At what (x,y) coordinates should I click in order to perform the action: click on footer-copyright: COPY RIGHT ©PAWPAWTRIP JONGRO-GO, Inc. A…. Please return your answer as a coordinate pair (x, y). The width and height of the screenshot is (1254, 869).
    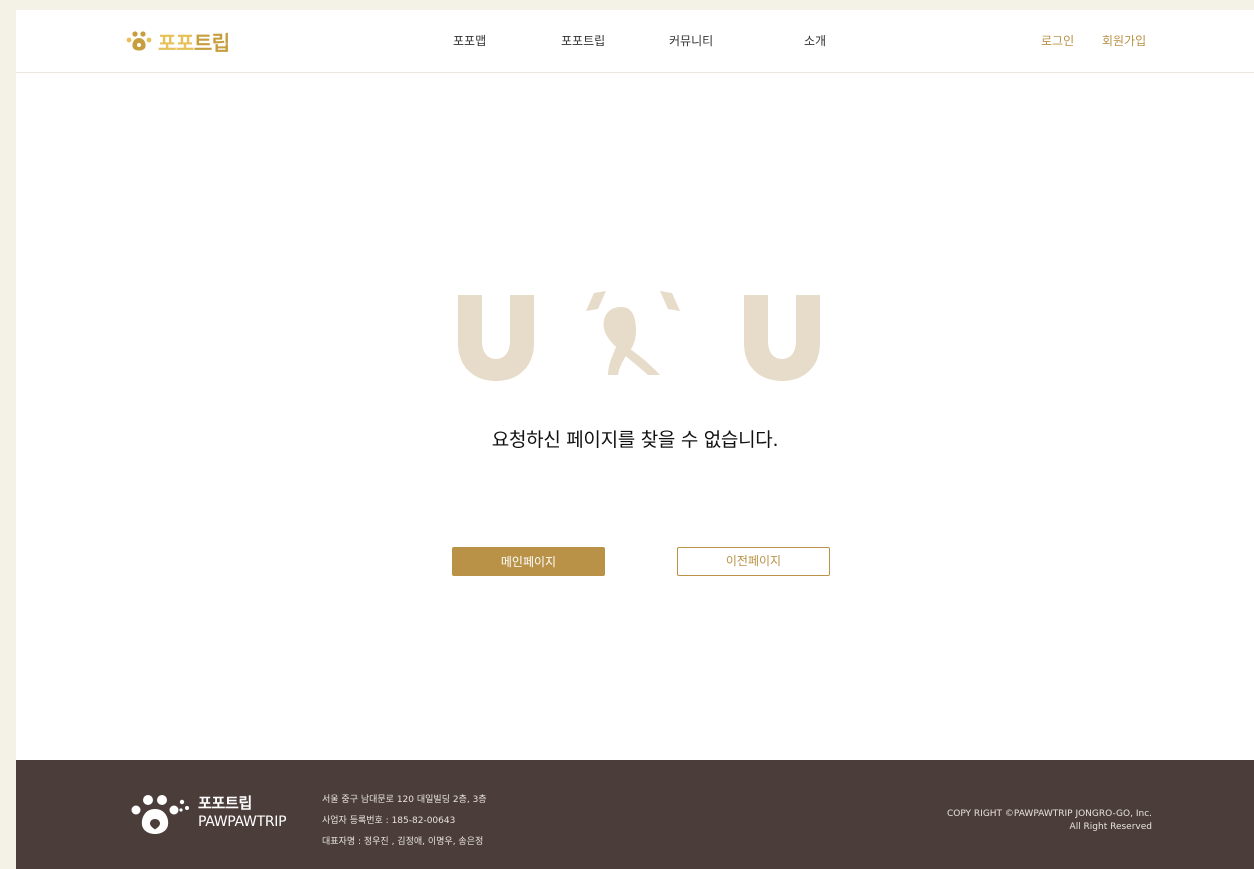
    Looking at the image, I should click on (1049, 821).